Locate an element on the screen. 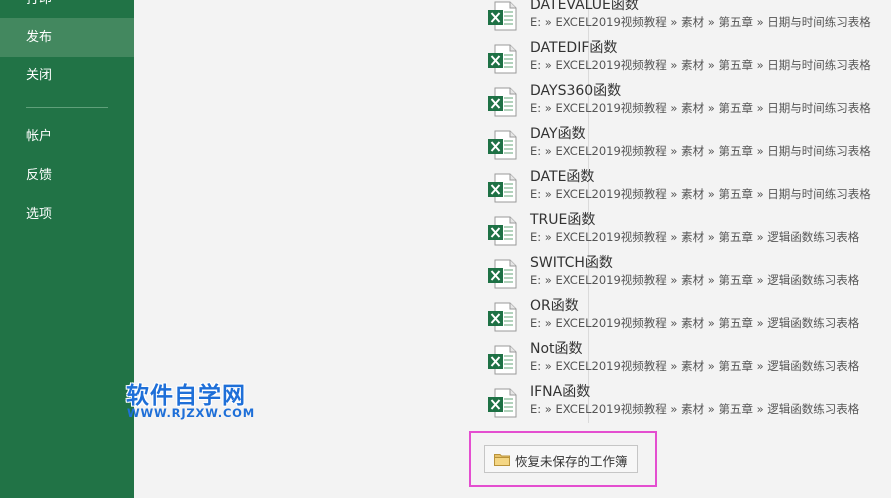 Image resolution: width=891 pixels, height=498 pixels. sidebar-item-feedback: 反馈 is located at coordinates (67, 175).